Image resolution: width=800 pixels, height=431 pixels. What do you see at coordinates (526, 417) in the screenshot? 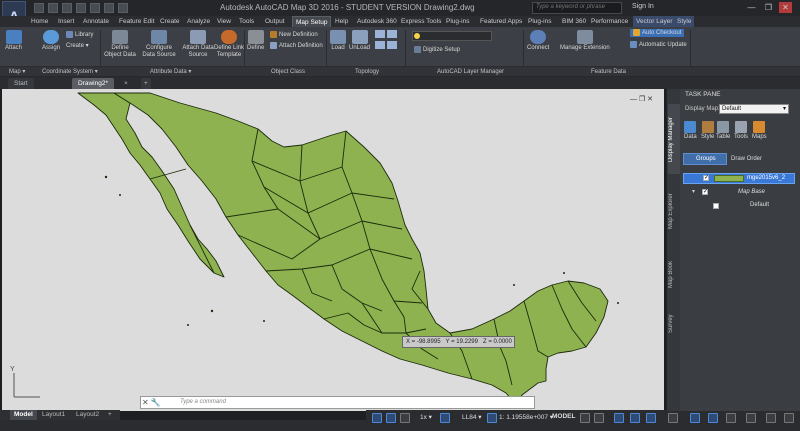
I see `map-scale-status: 1: 1.19558e+007 ▾` at bounding box center [526, 417].